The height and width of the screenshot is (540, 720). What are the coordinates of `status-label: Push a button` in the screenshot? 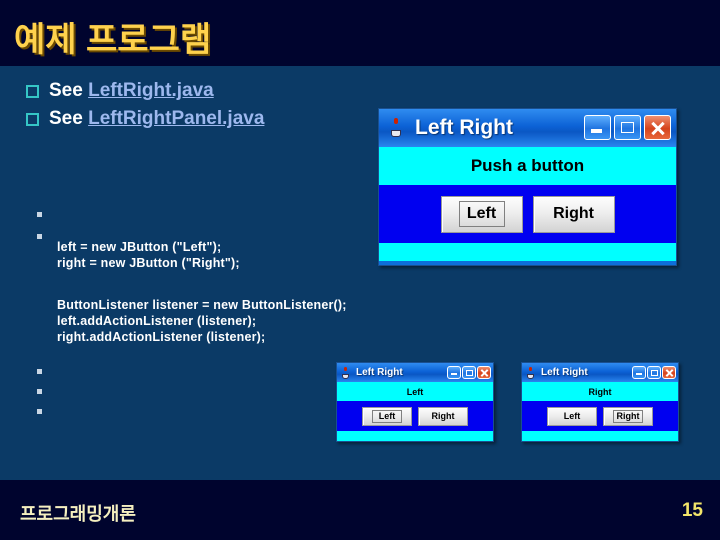 It's located at (527, 166).